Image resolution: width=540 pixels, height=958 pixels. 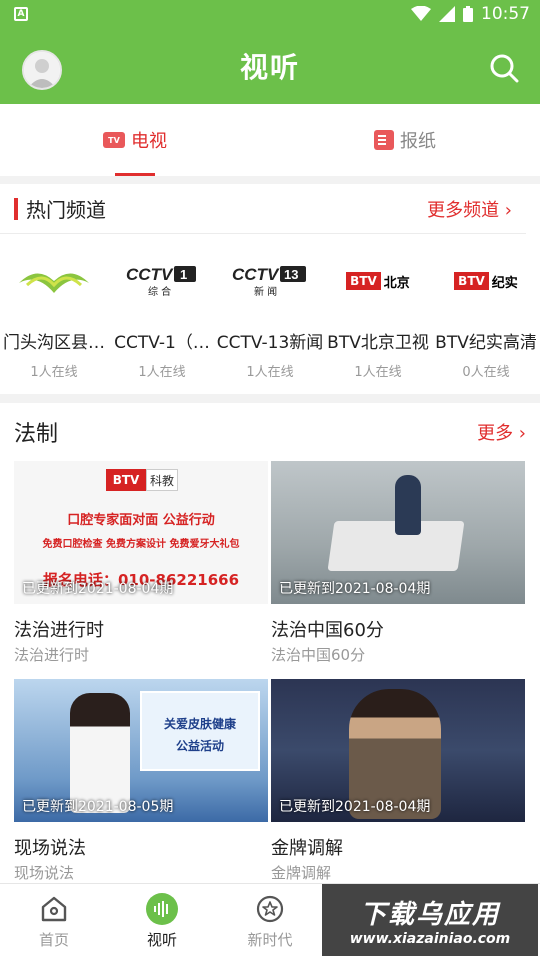 What do you see at coordinates (270, 909) in the screenshot?
I see `star-circle-icon` at bounding box center [270, 909].